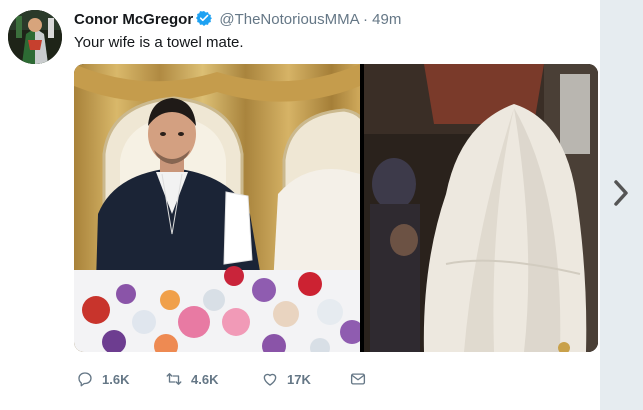 This screenshot has height=410, width=643. I want to click on tweet-header: Conor McGregor @TheNotoriousMMA · 49m, so click(237, 20).